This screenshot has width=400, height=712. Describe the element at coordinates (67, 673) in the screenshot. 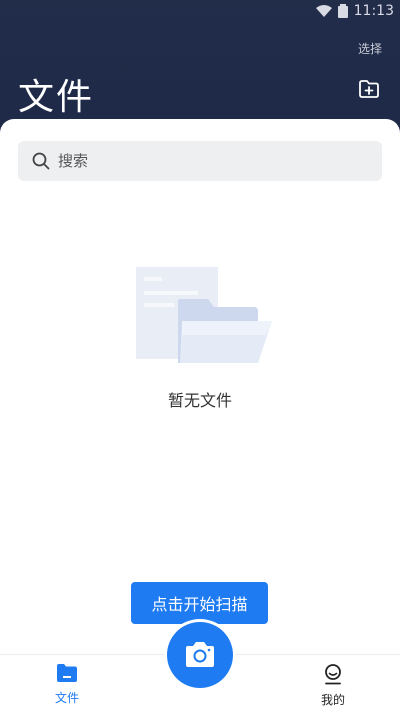

I see `folder-icon` at that location.